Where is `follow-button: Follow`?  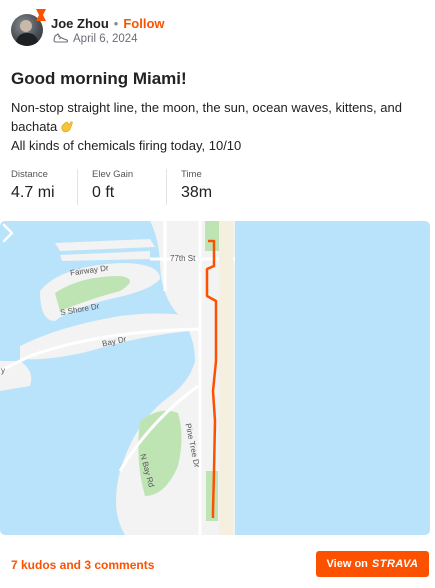
follow-button: Follow is located at coordinates (143, 23).